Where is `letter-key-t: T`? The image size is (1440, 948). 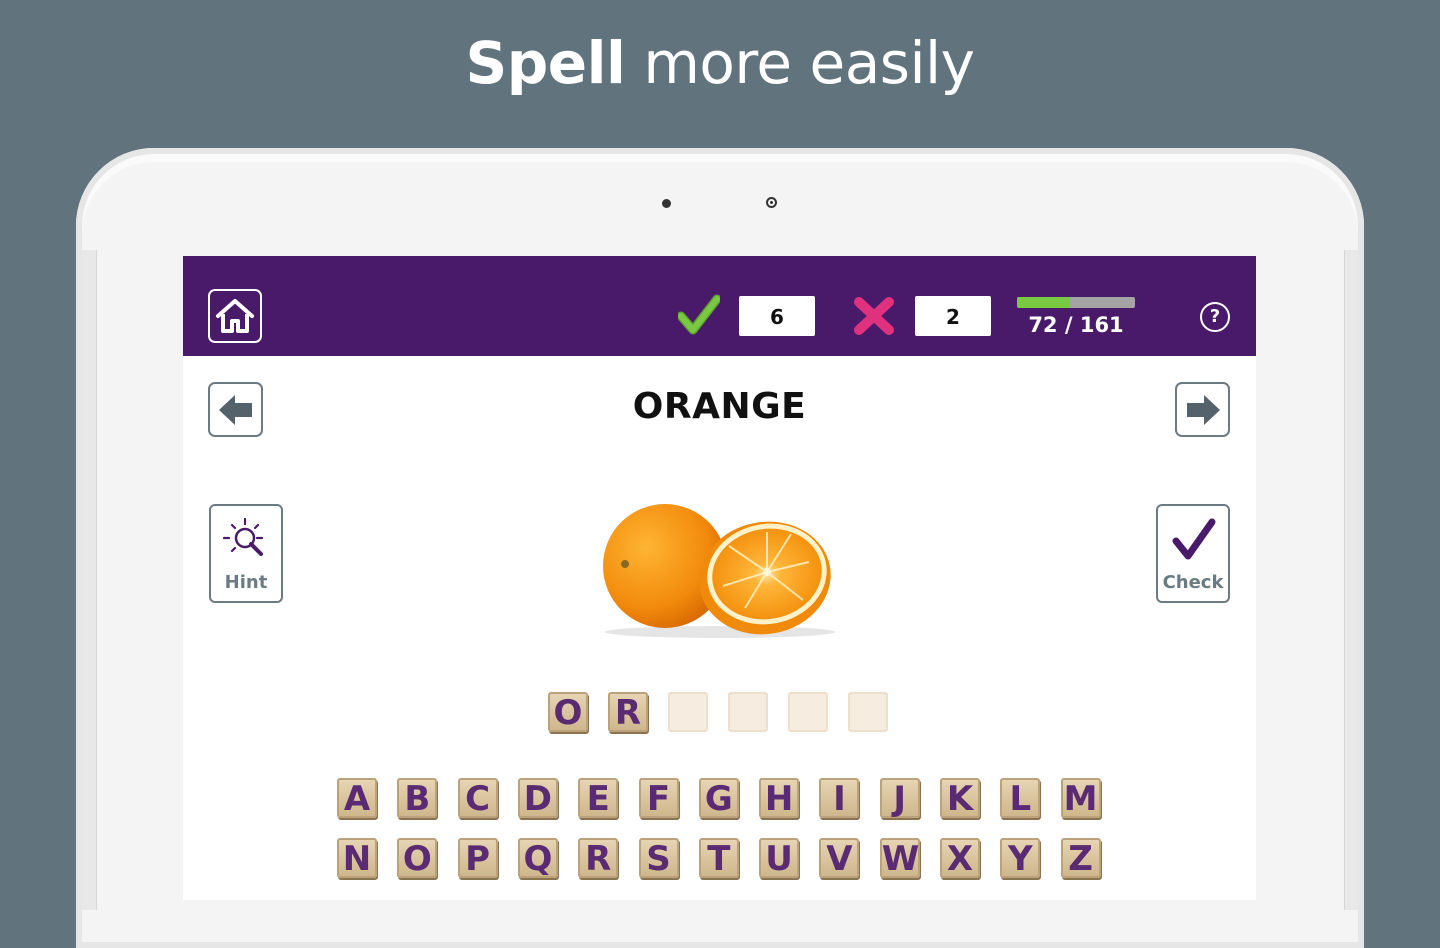
letter-key-t: T is located at coordinates (718, 858).